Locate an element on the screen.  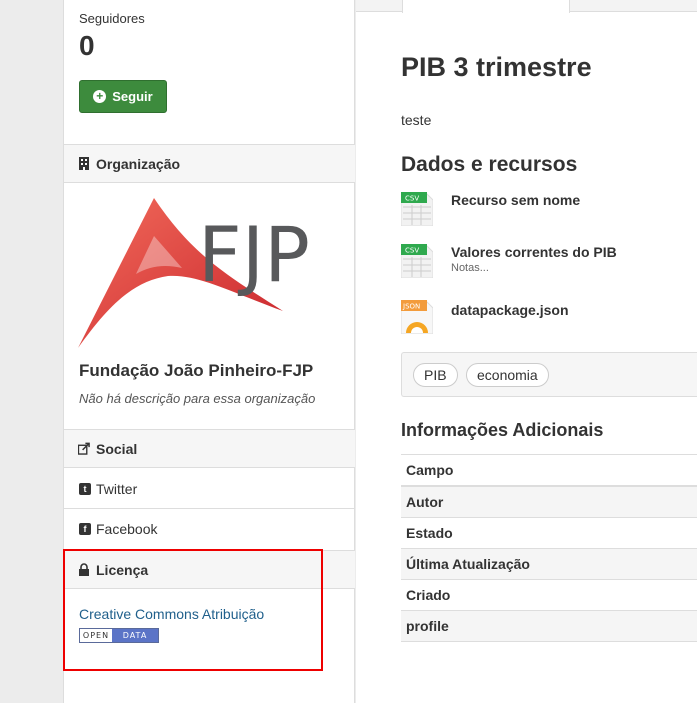
table-row: Criado is located at coordinates (549, 595).